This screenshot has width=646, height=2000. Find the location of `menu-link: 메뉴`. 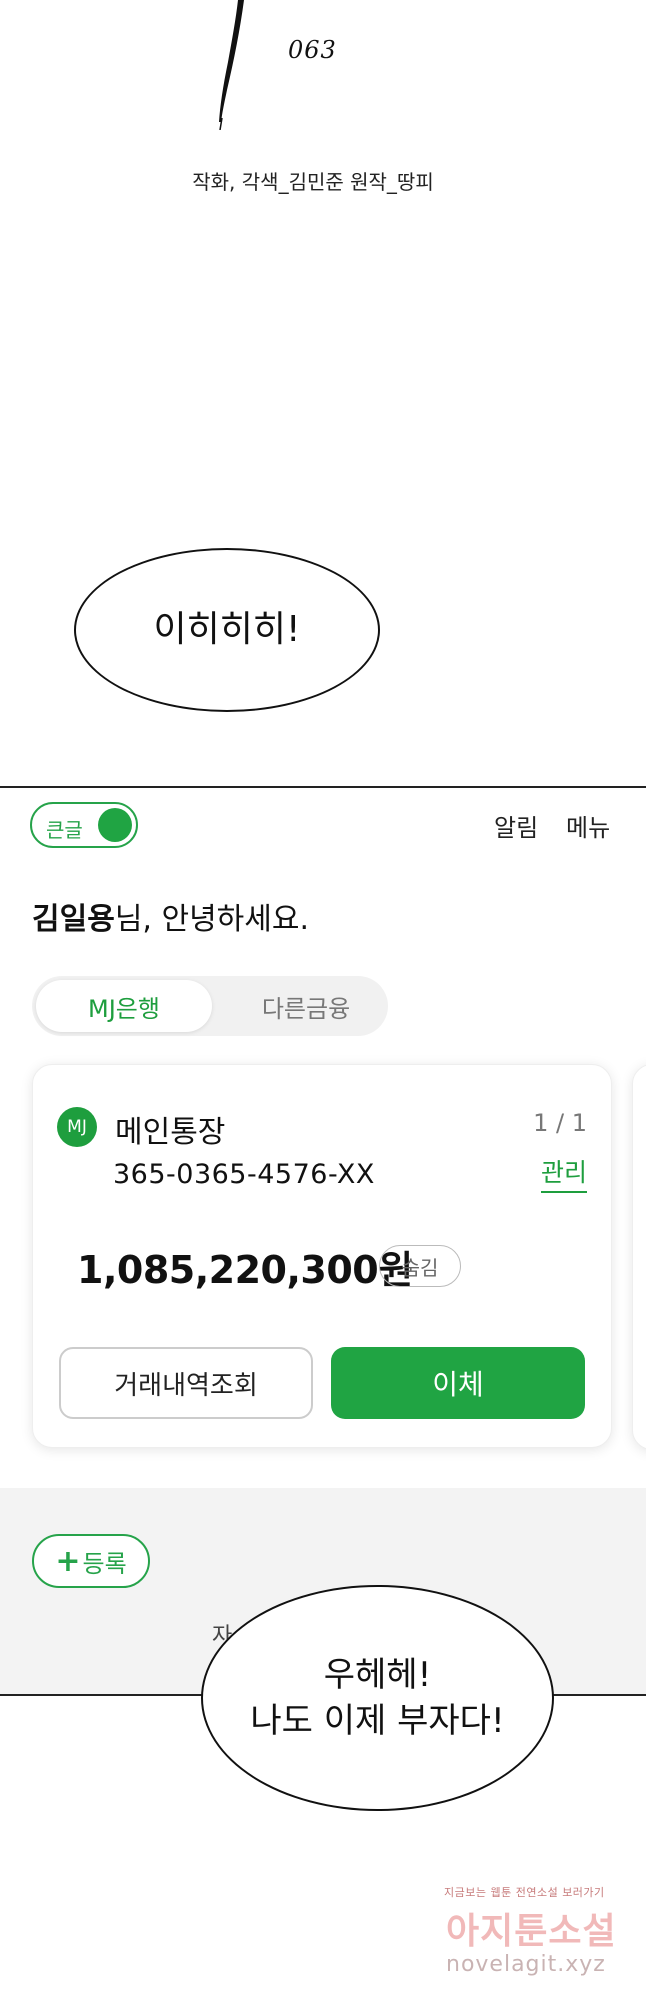

menu-link: 메뉴 is located at coordinates (588, 825).